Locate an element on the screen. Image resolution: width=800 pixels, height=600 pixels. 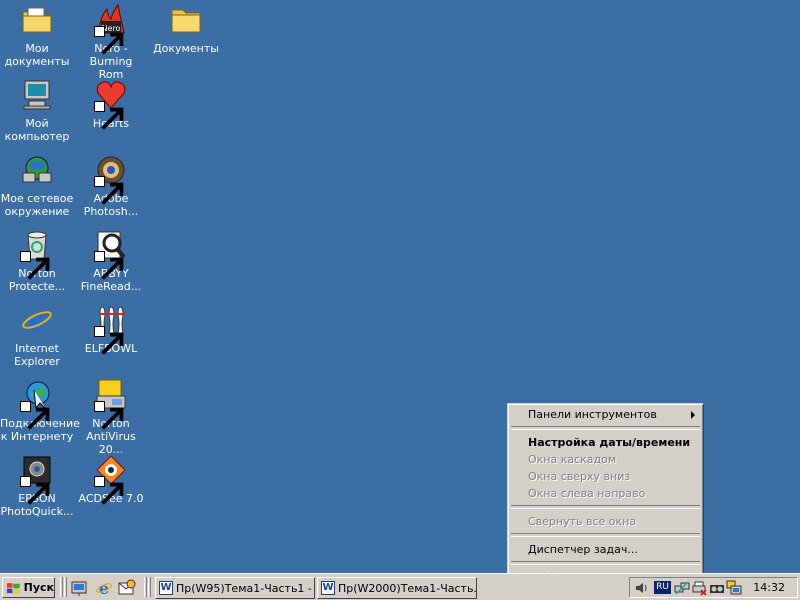
hearts-icon is located at coordinates (111, 104).